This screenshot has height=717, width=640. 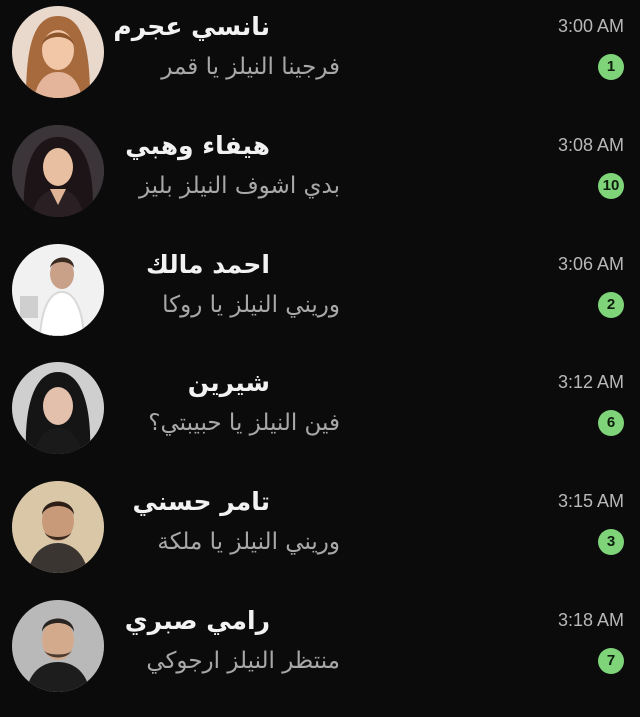 I want to click on last-message: وريني النيلز يا ملكة, so click(x=248, y=542).